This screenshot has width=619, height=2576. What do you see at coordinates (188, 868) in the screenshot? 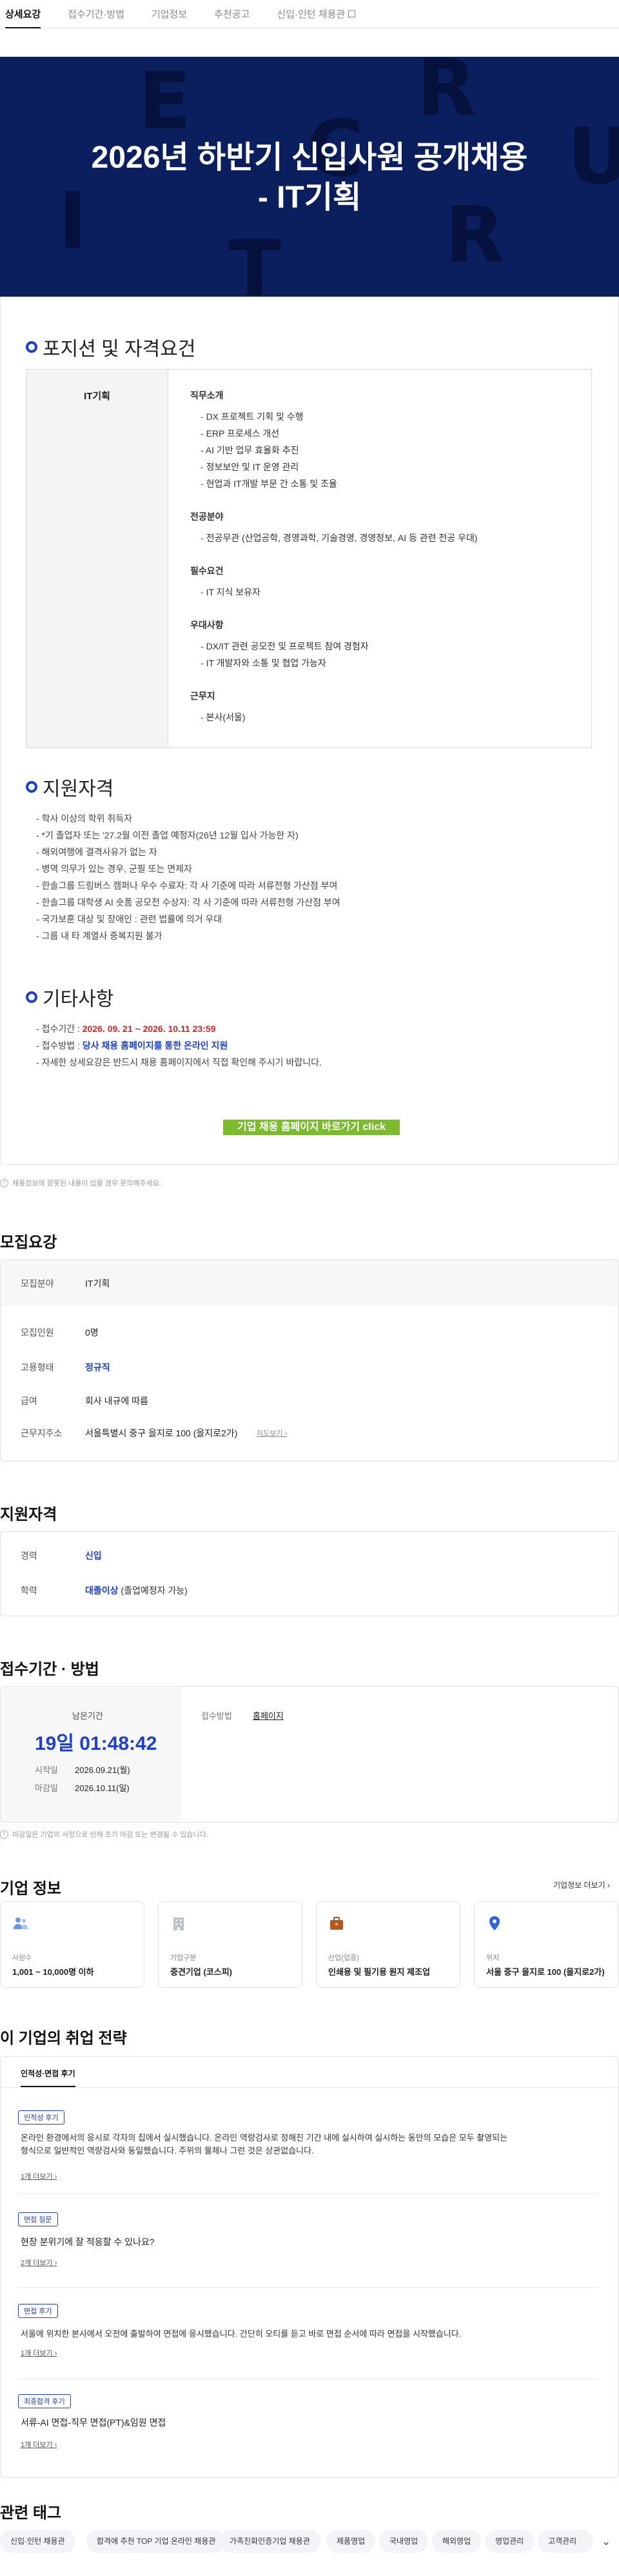
I see `list-item: 병역 의무가 있는 경우, 군필 또는 면제자` at bounding box center [188, 868].